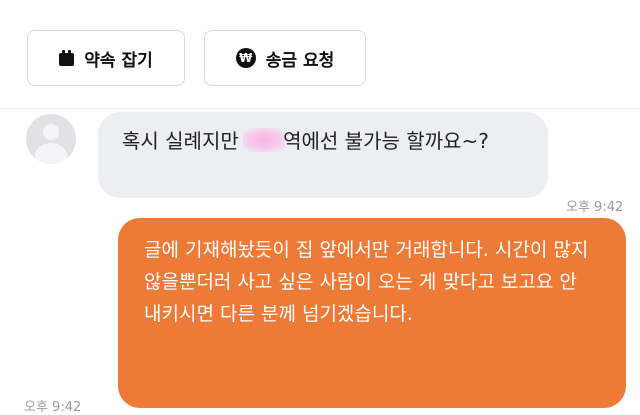  Describe the element at coordinates (245, 58) in the screenshot. I see `won-coin-icon: ₩` at that location.